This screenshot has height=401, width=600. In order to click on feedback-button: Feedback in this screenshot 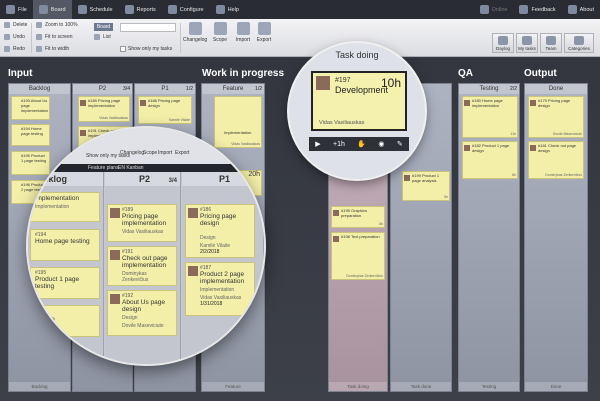, I will do `click(537, 9)`.